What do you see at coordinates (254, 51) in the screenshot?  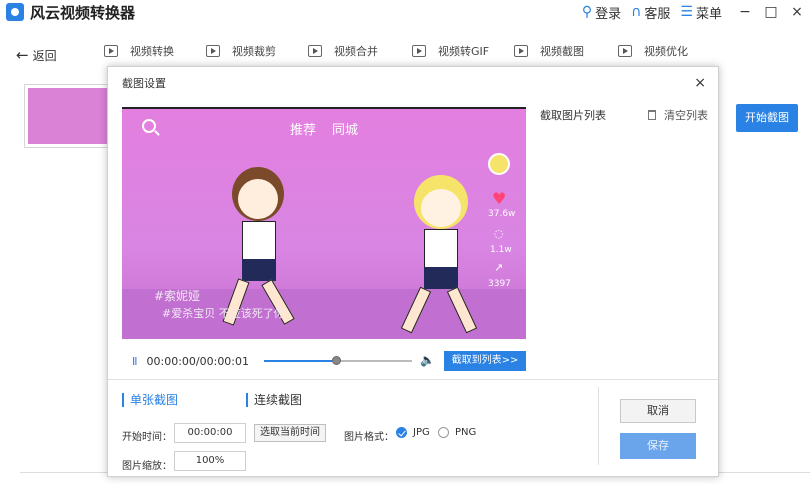 I see `tool-label: 视频裁剪` at bounding box center [254, 51].